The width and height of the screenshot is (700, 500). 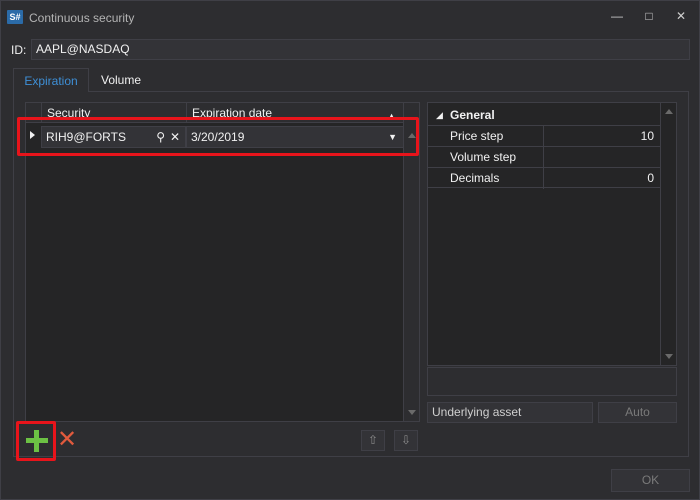 I want to click on property-row-price-step: Price step 10, so click(x=544, y=136).